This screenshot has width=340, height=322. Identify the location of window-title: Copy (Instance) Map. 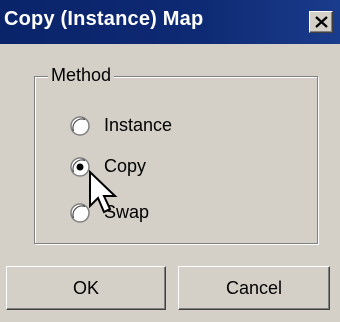
(104, 19).